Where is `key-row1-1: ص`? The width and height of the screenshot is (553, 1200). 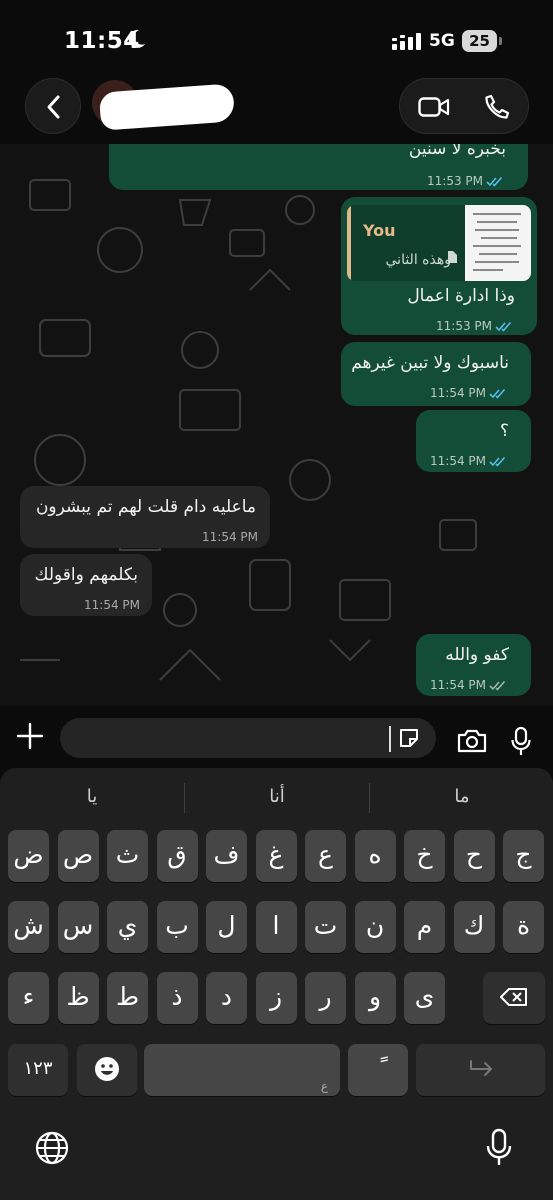
key-row1-1: ص is located at coordinates (78, 856).